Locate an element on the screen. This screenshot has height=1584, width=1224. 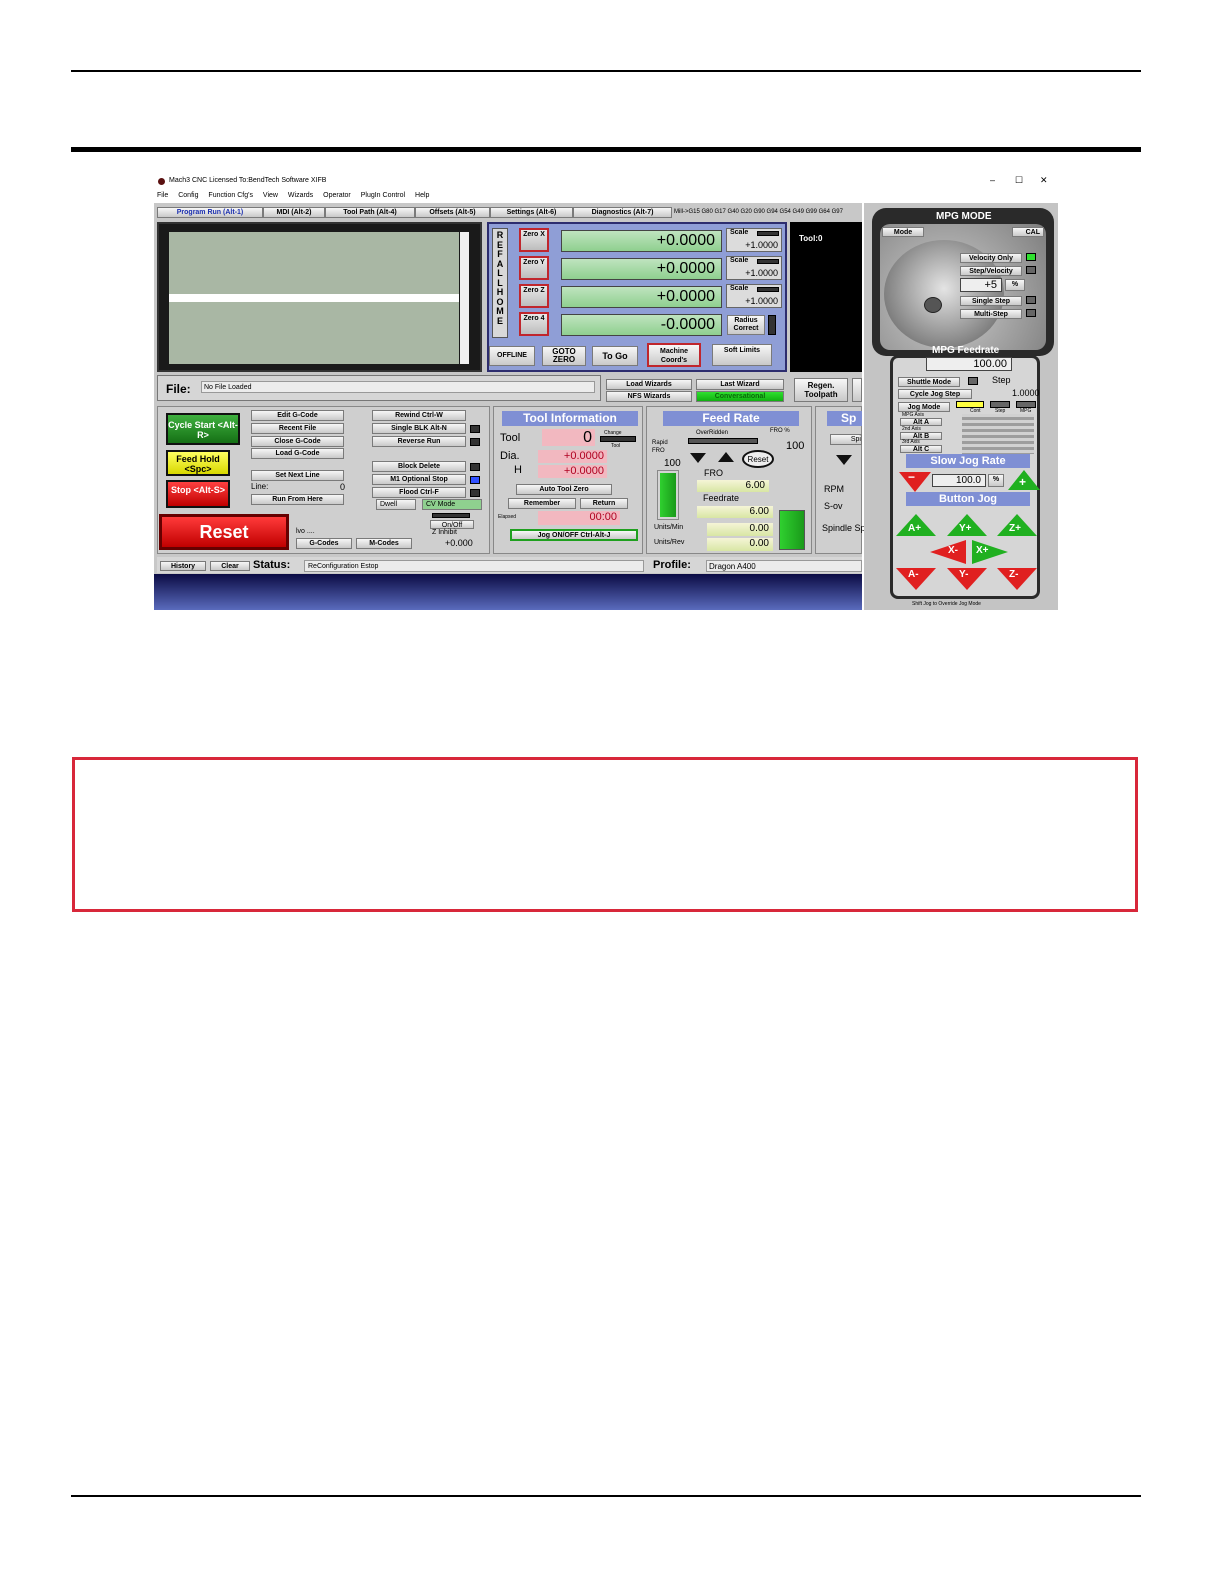
shuttle-mode-button: Shuttle Mode is located at coordinates (929, 382).